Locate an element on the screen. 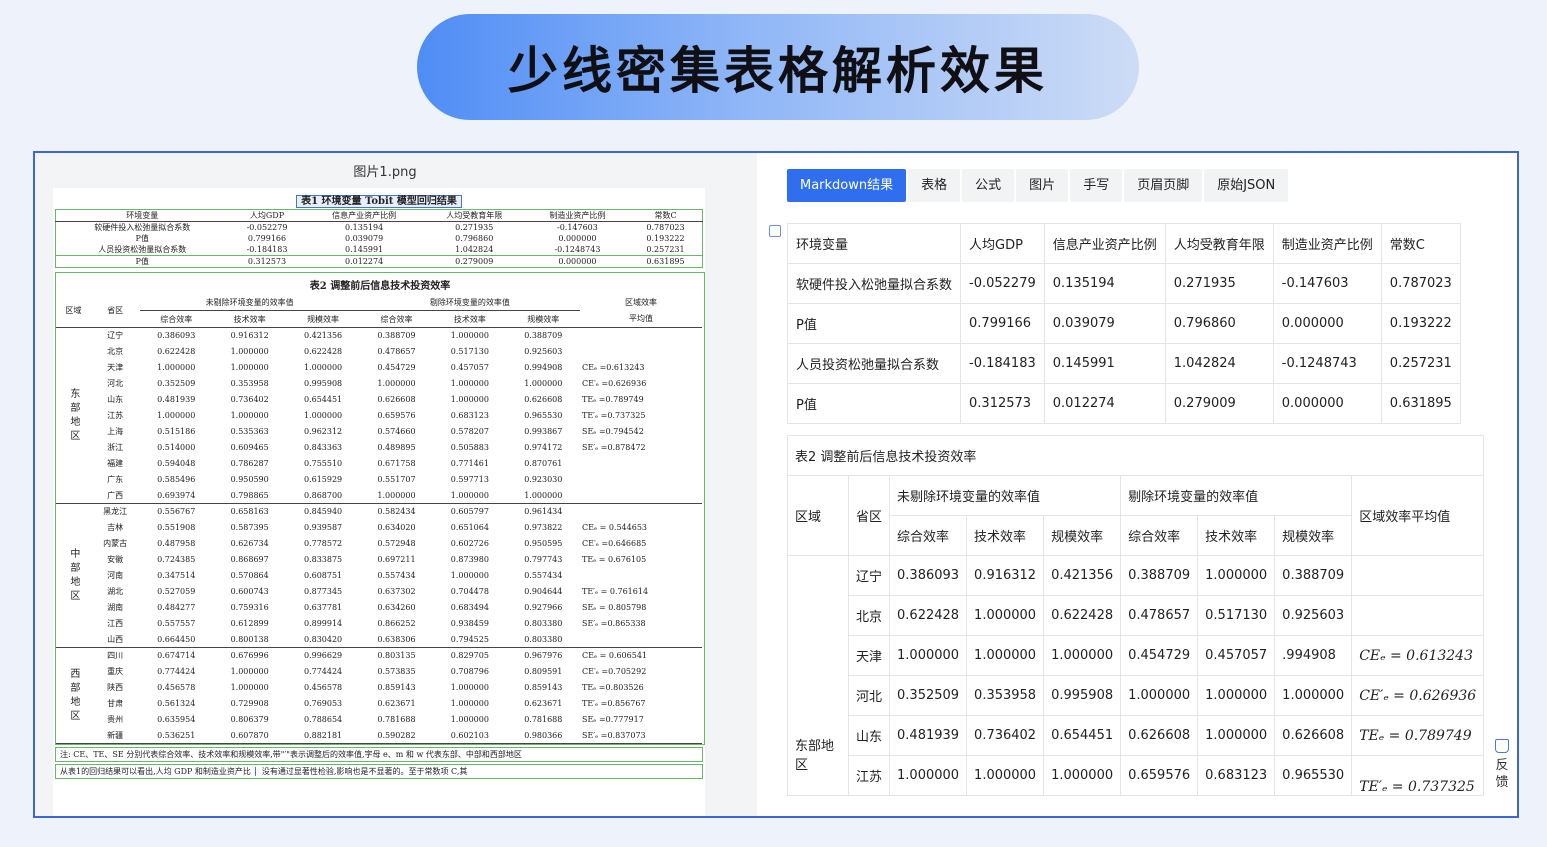  table-cell: 0.781688 is located at coordinates (396, 719).